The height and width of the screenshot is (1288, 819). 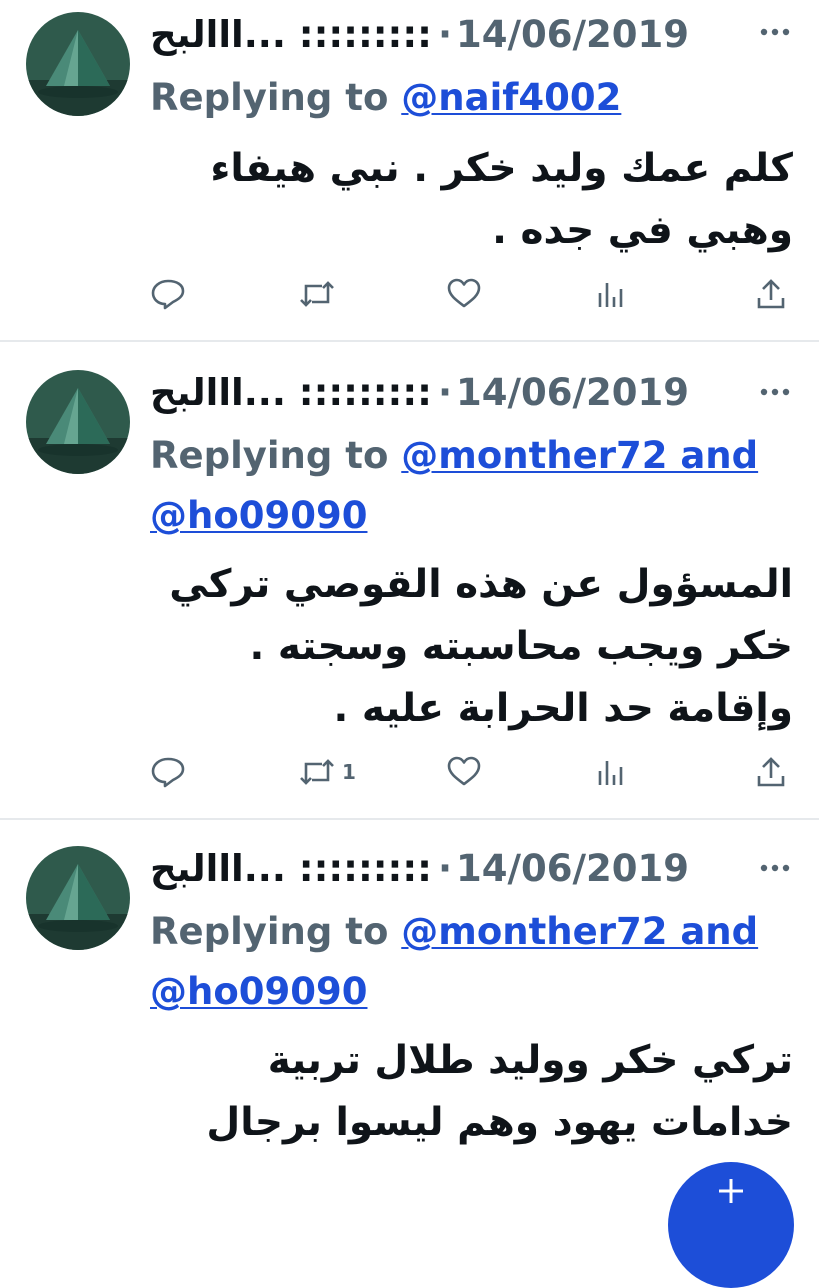 What do you see at coordinates (327, 772) in the screenshot?
I see `retweet-icon: 1` at bounding box center [327, 772].